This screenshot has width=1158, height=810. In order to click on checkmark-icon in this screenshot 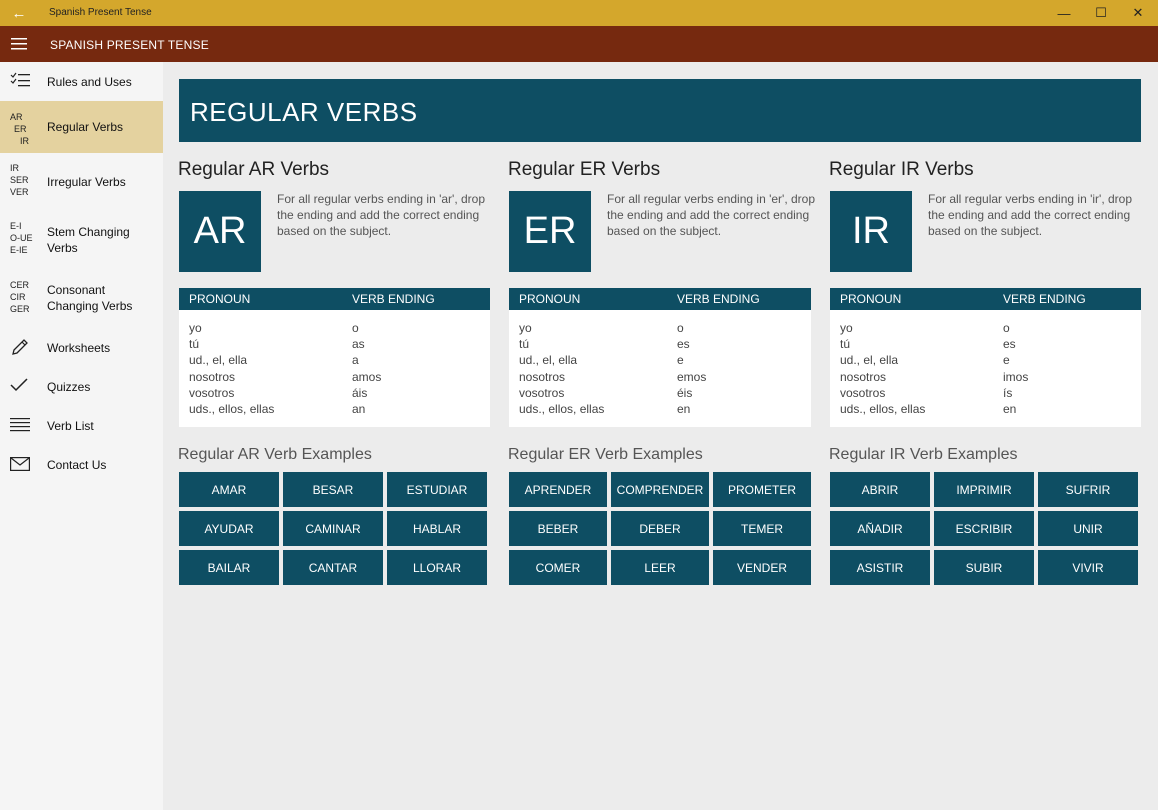, I will do `click(24, 385)`.